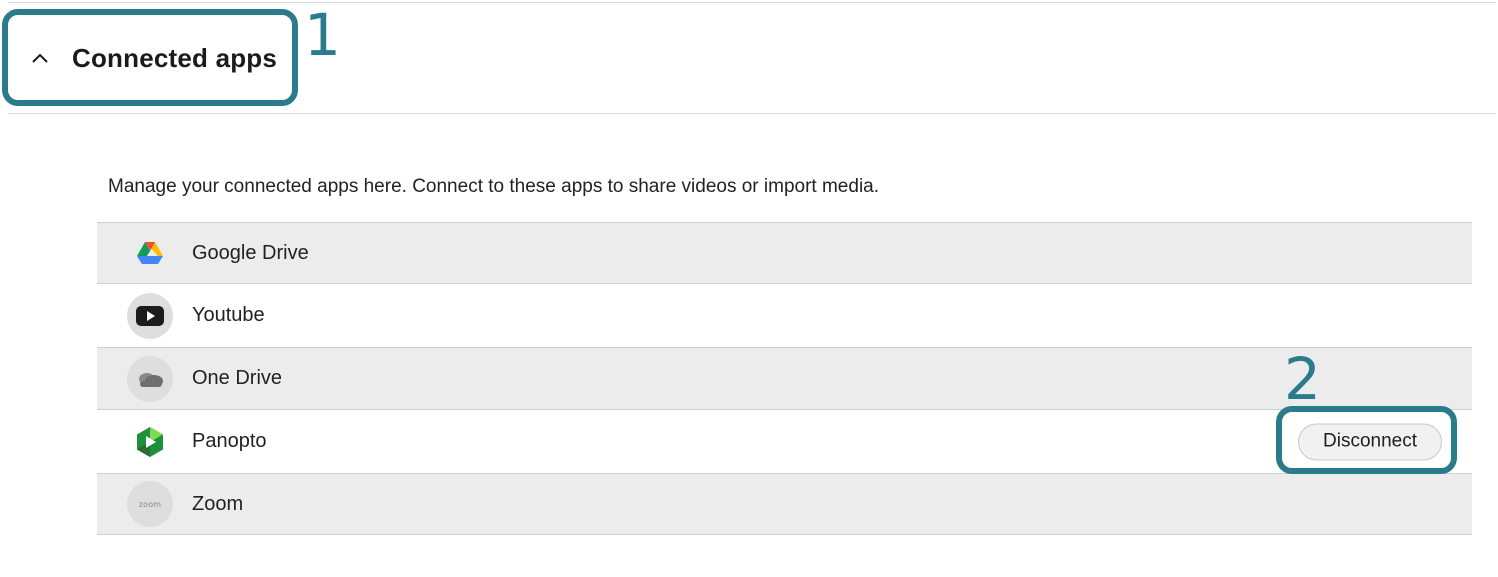  Describe the element at coordinates (150, 315) in the screenshot. I see `youtube-icon` at that location.